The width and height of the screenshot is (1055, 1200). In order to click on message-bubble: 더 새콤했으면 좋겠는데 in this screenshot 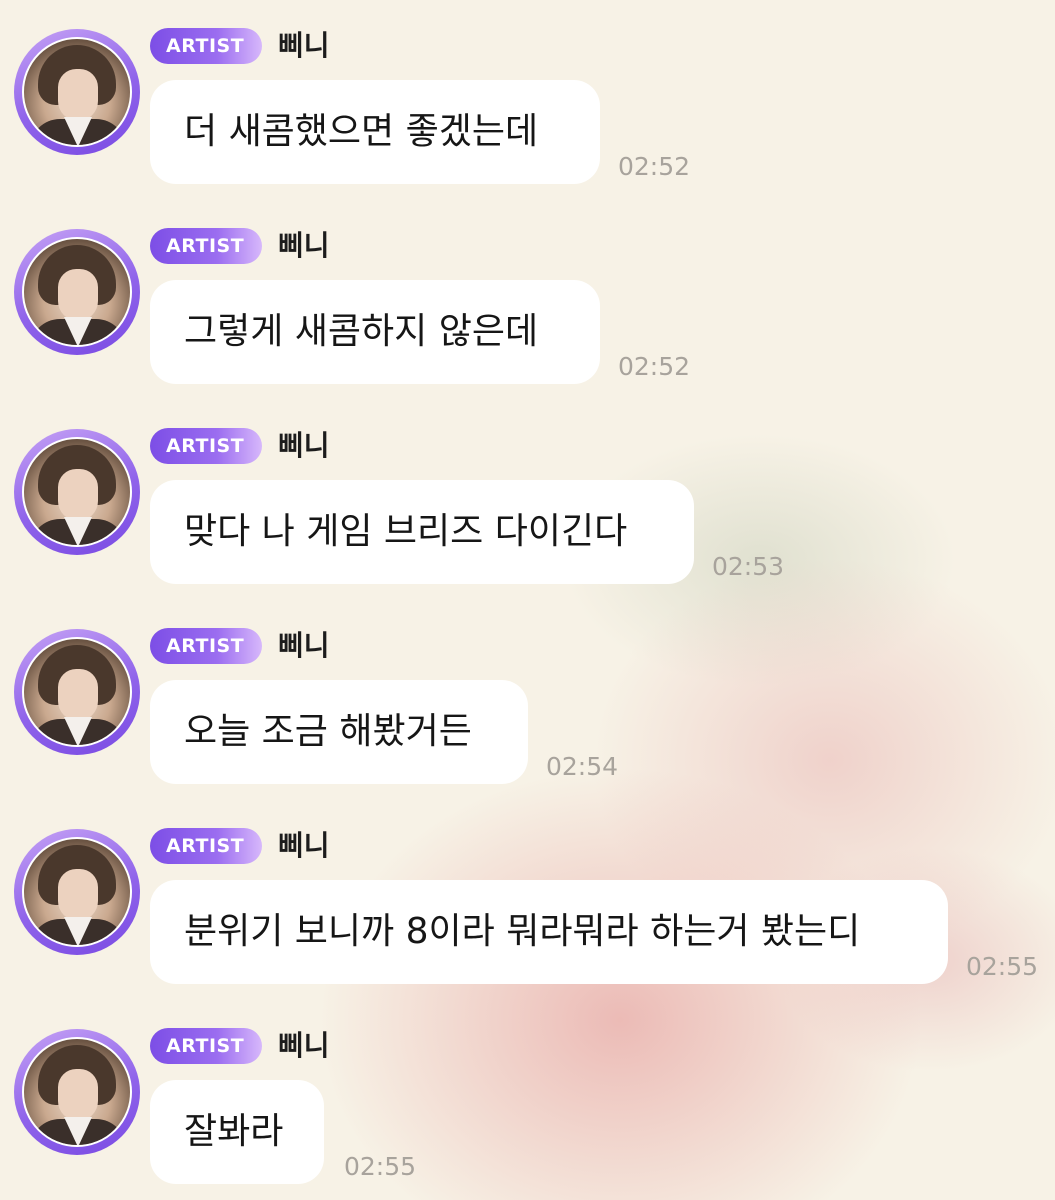, I will do `click(375, 132)`.